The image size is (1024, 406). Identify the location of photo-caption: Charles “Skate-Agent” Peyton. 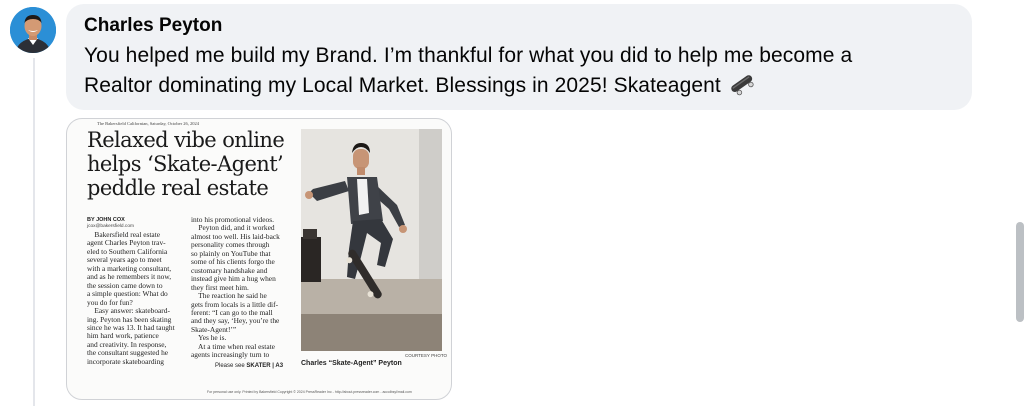
(351, 363).